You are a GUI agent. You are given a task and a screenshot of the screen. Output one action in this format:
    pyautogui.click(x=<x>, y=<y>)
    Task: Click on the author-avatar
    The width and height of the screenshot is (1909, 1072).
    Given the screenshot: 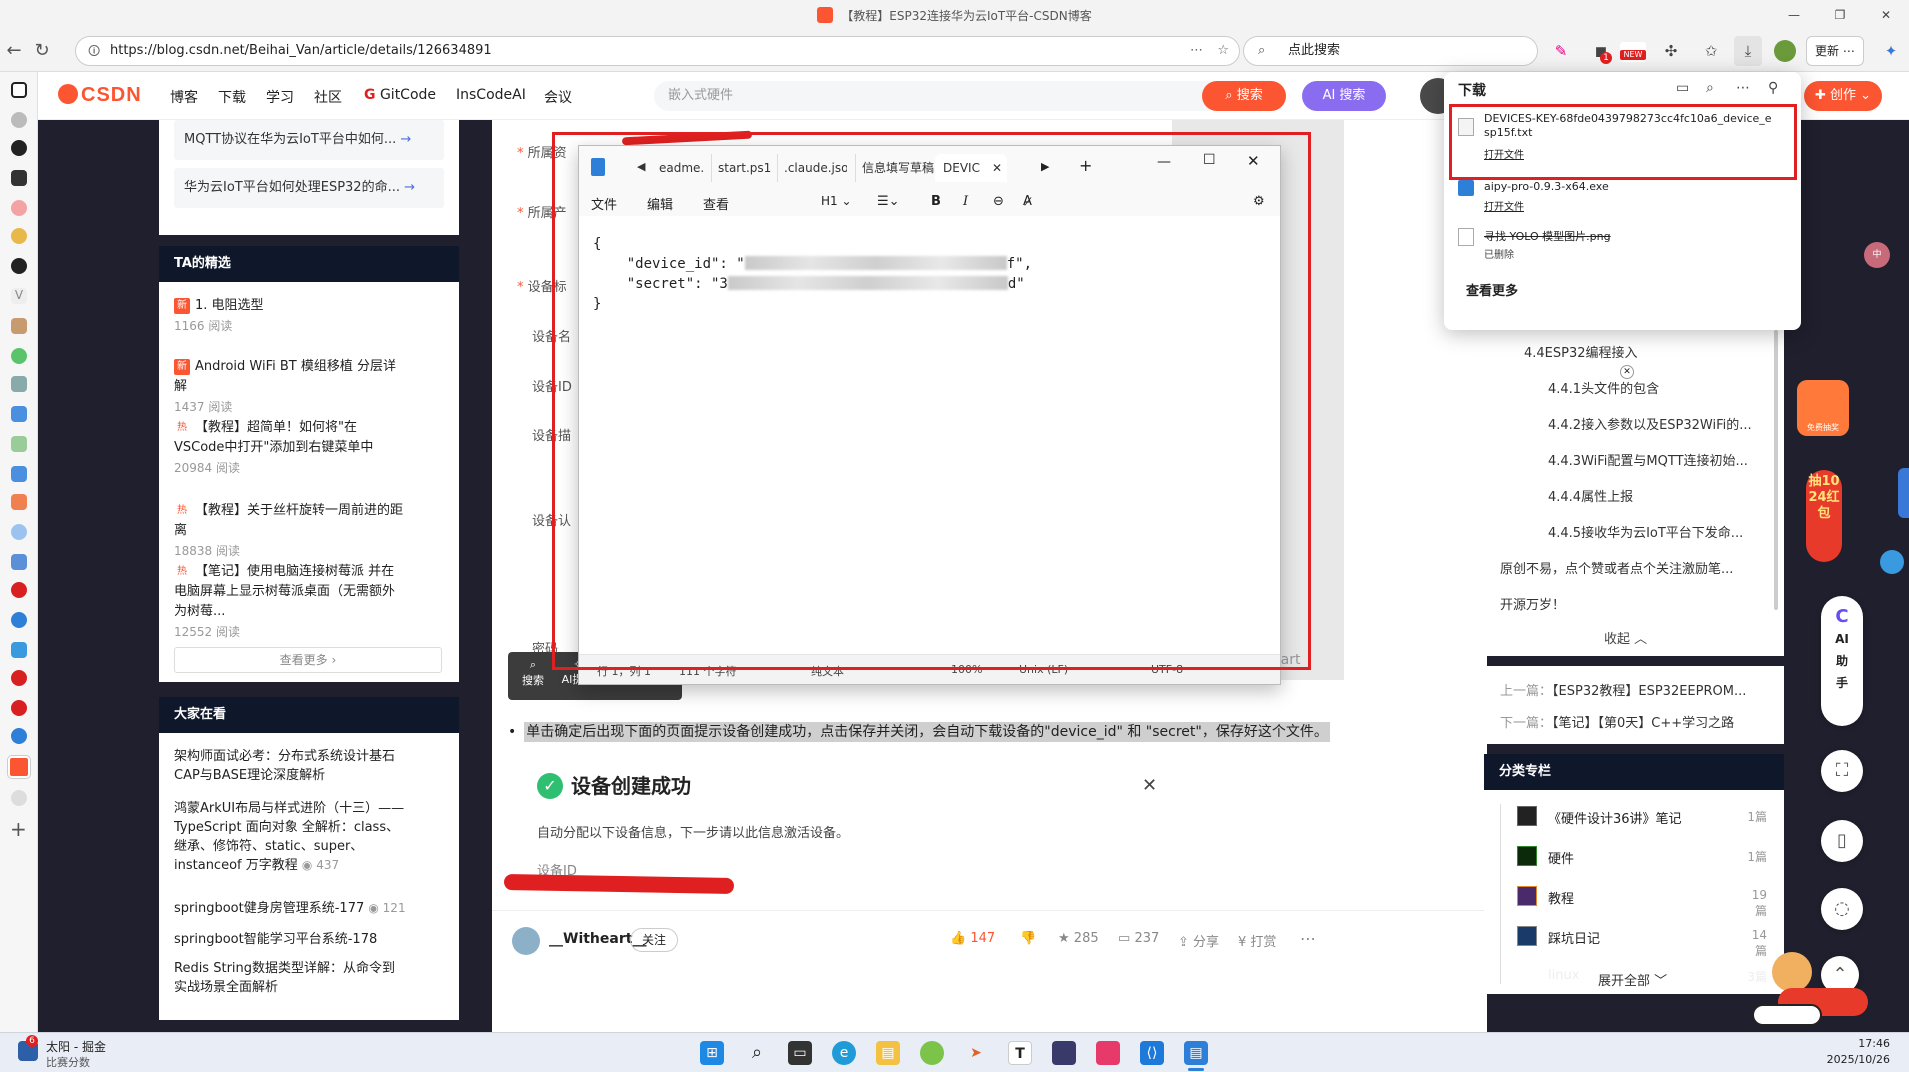 What is the action you would take?
    pyautogui.click(x=526, y=941)
    